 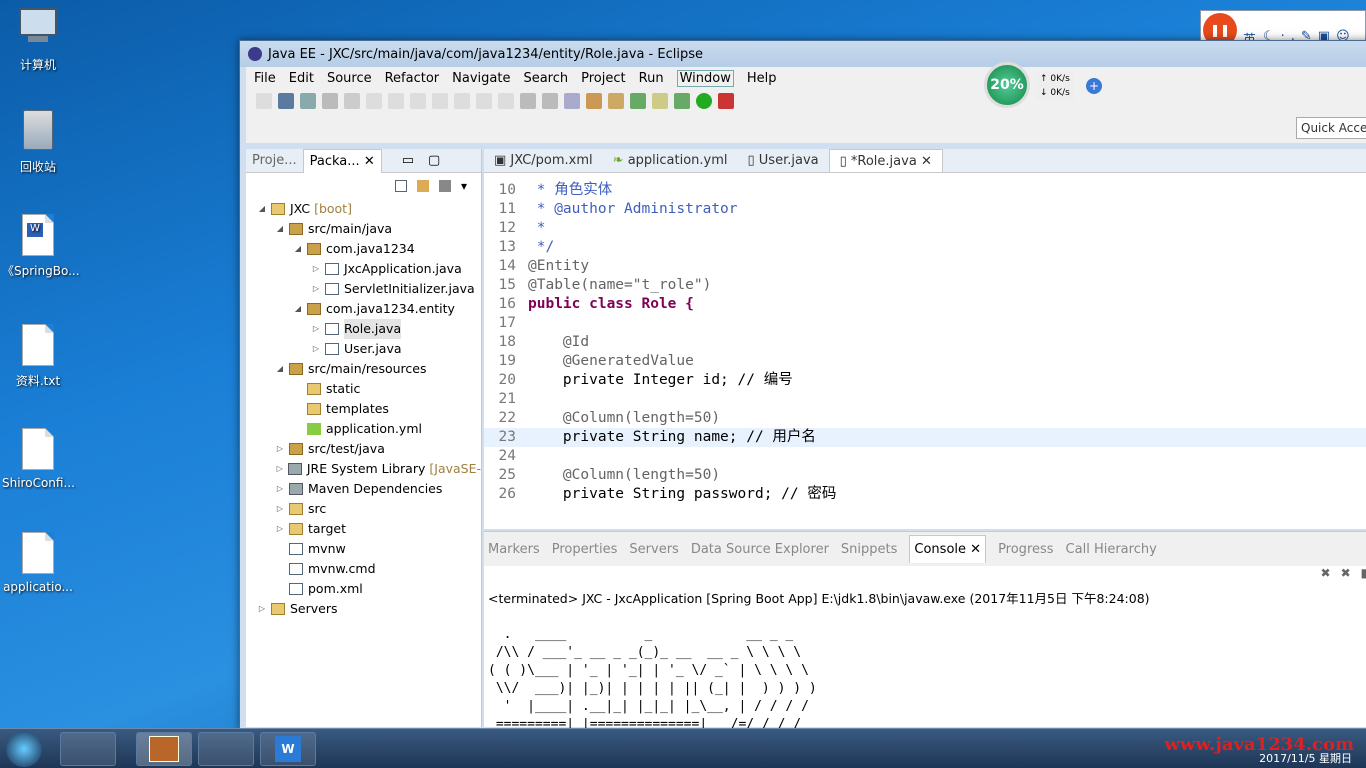 What do you see at coordinates (506, 101) in the screenshot?
I see `step-return-icon` at bounding box center [506, 101].